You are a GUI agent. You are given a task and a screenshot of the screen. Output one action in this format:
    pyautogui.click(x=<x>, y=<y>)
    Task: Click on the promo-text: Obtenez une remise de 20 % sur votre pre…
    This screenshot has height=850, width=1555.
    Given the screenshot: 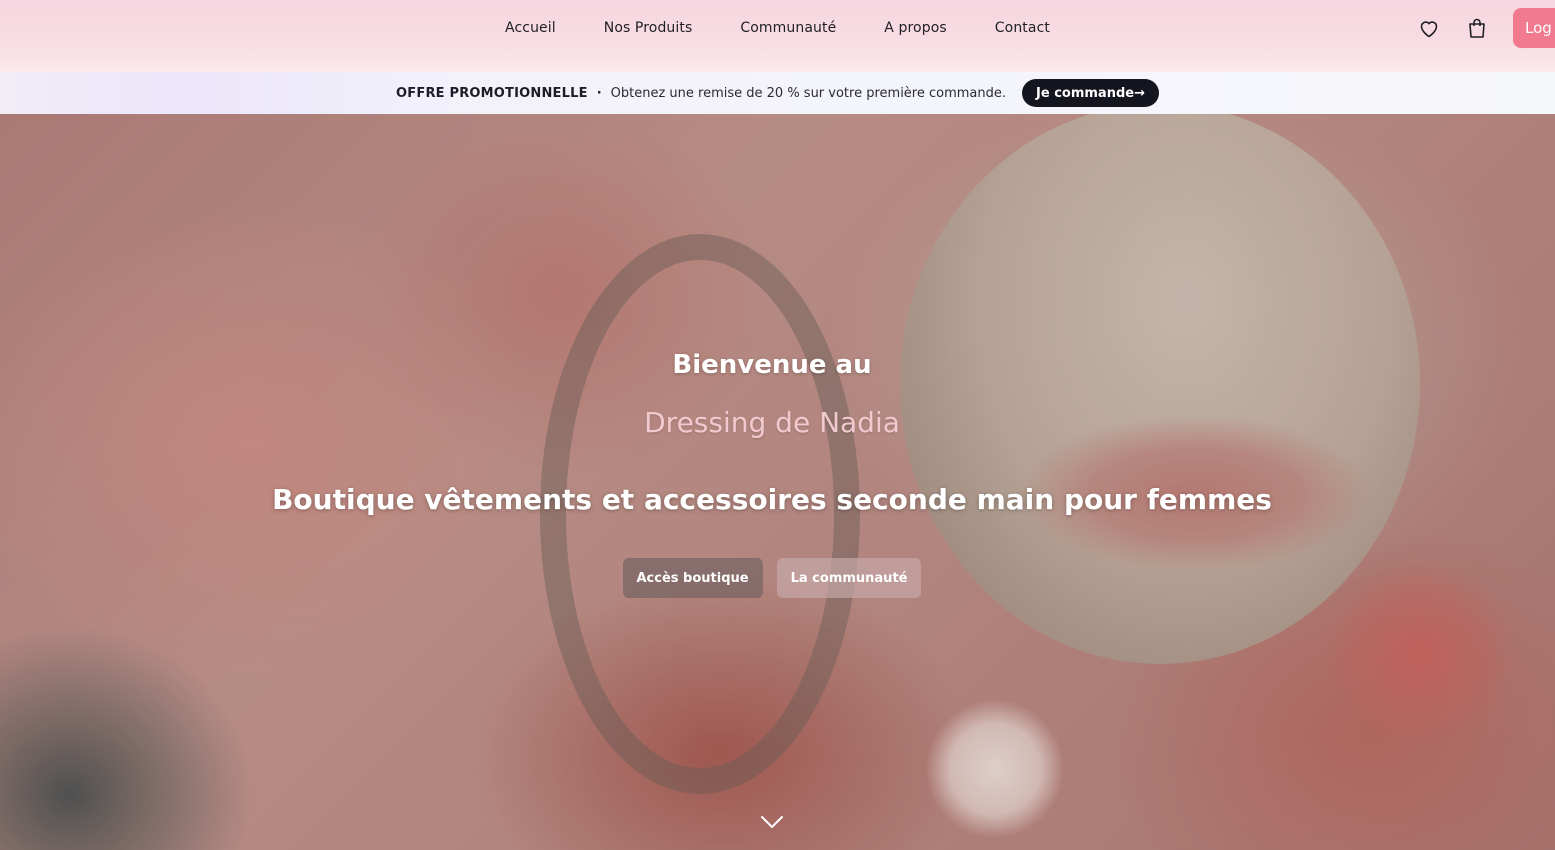 What is the action you would take?
    pyautogui.click(x=808, y=93)
    